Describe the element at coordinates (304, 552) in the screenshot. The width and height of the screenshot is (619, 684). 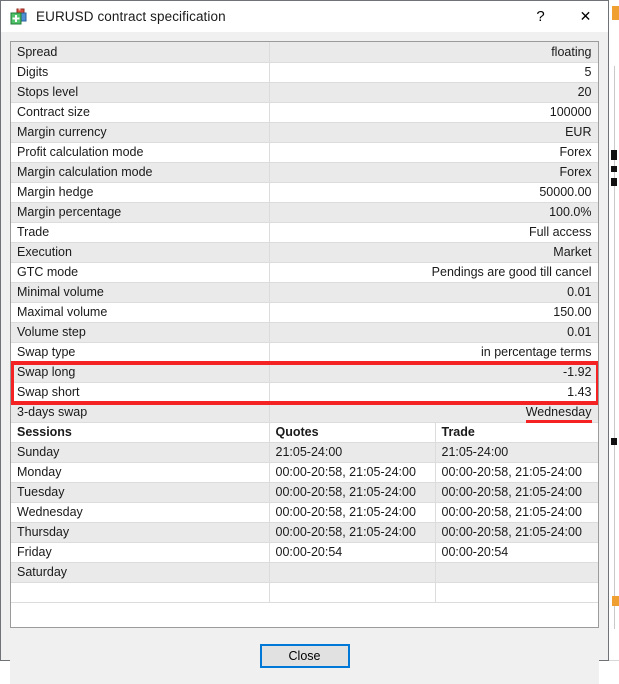
I see `table-row: Friday00:00-20:5400:00-20:54` at that location.